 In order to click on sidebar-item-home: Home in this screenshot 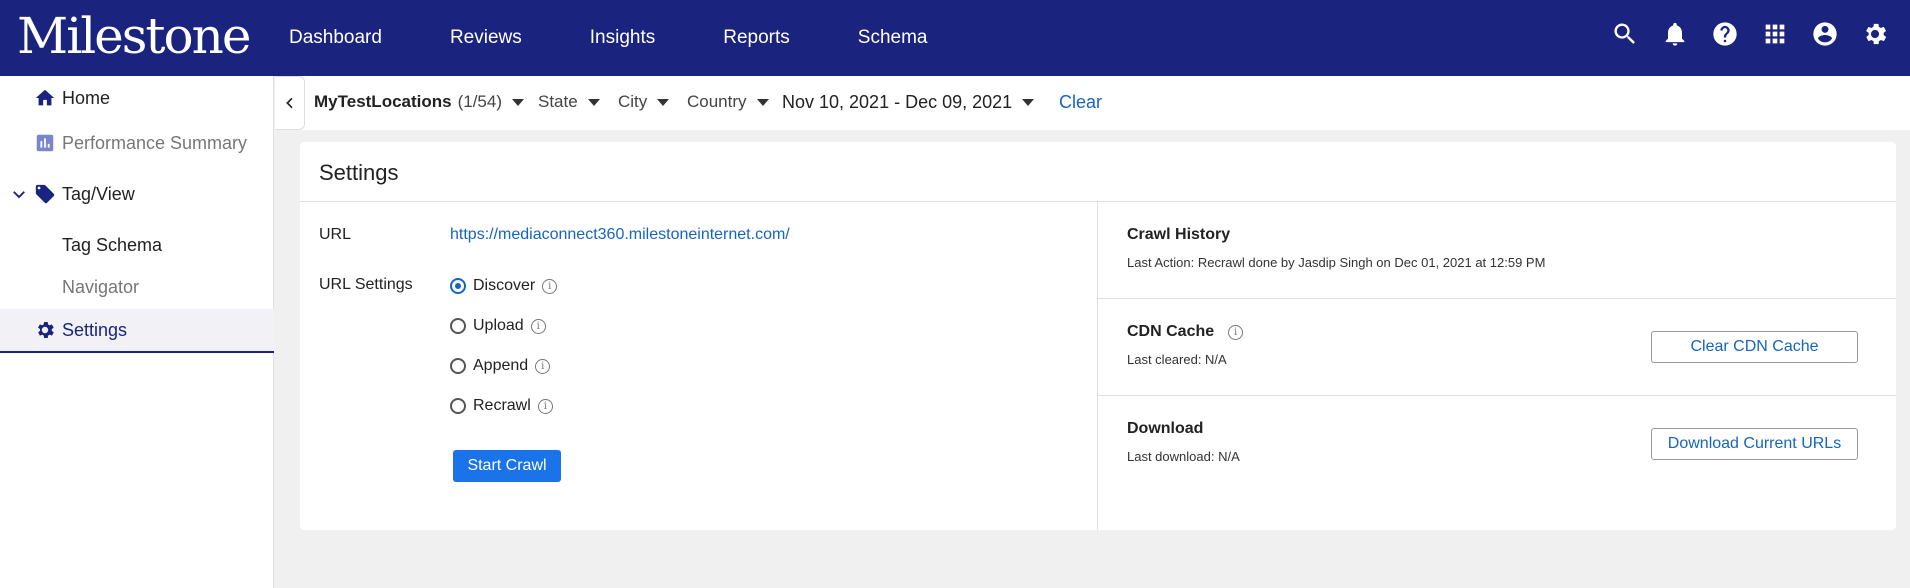, I will do `click(137, 98)`.